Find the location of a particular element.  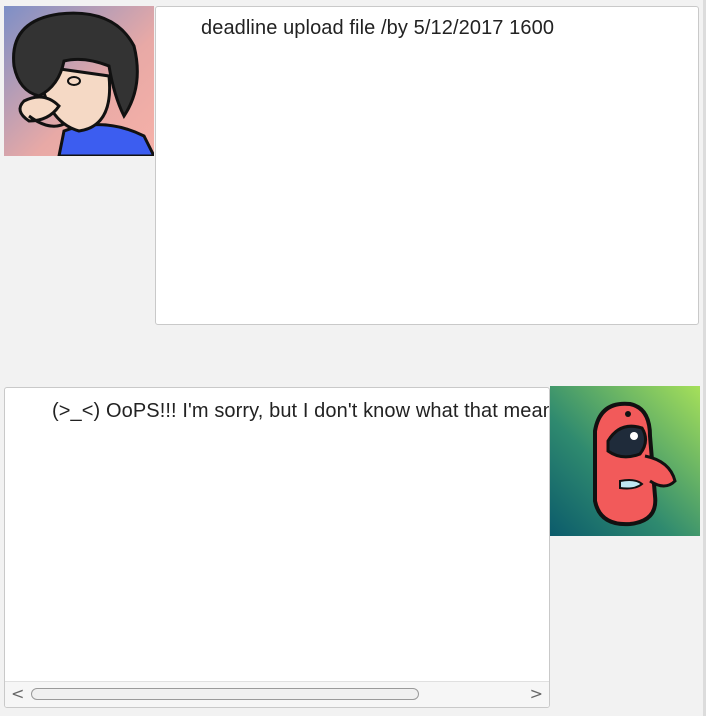

scroll-right-arrow-icon: > is located at coordinates (536, 694).